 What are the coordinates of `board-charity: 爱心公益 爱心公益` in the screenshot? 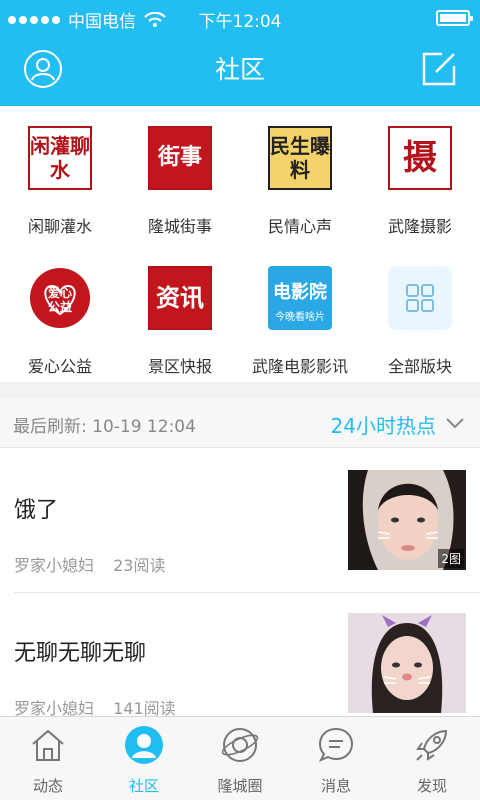 It's located at (60, 311).